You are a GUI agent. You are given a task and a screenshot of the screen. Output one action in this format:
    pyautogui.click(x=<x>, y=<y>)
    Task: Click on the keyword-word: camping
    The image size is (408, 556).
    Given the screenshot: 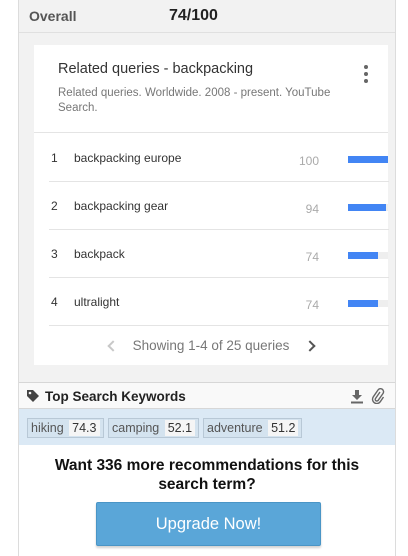 What is the action you would take?
    pyautogui.click(x=136, y=428)
    